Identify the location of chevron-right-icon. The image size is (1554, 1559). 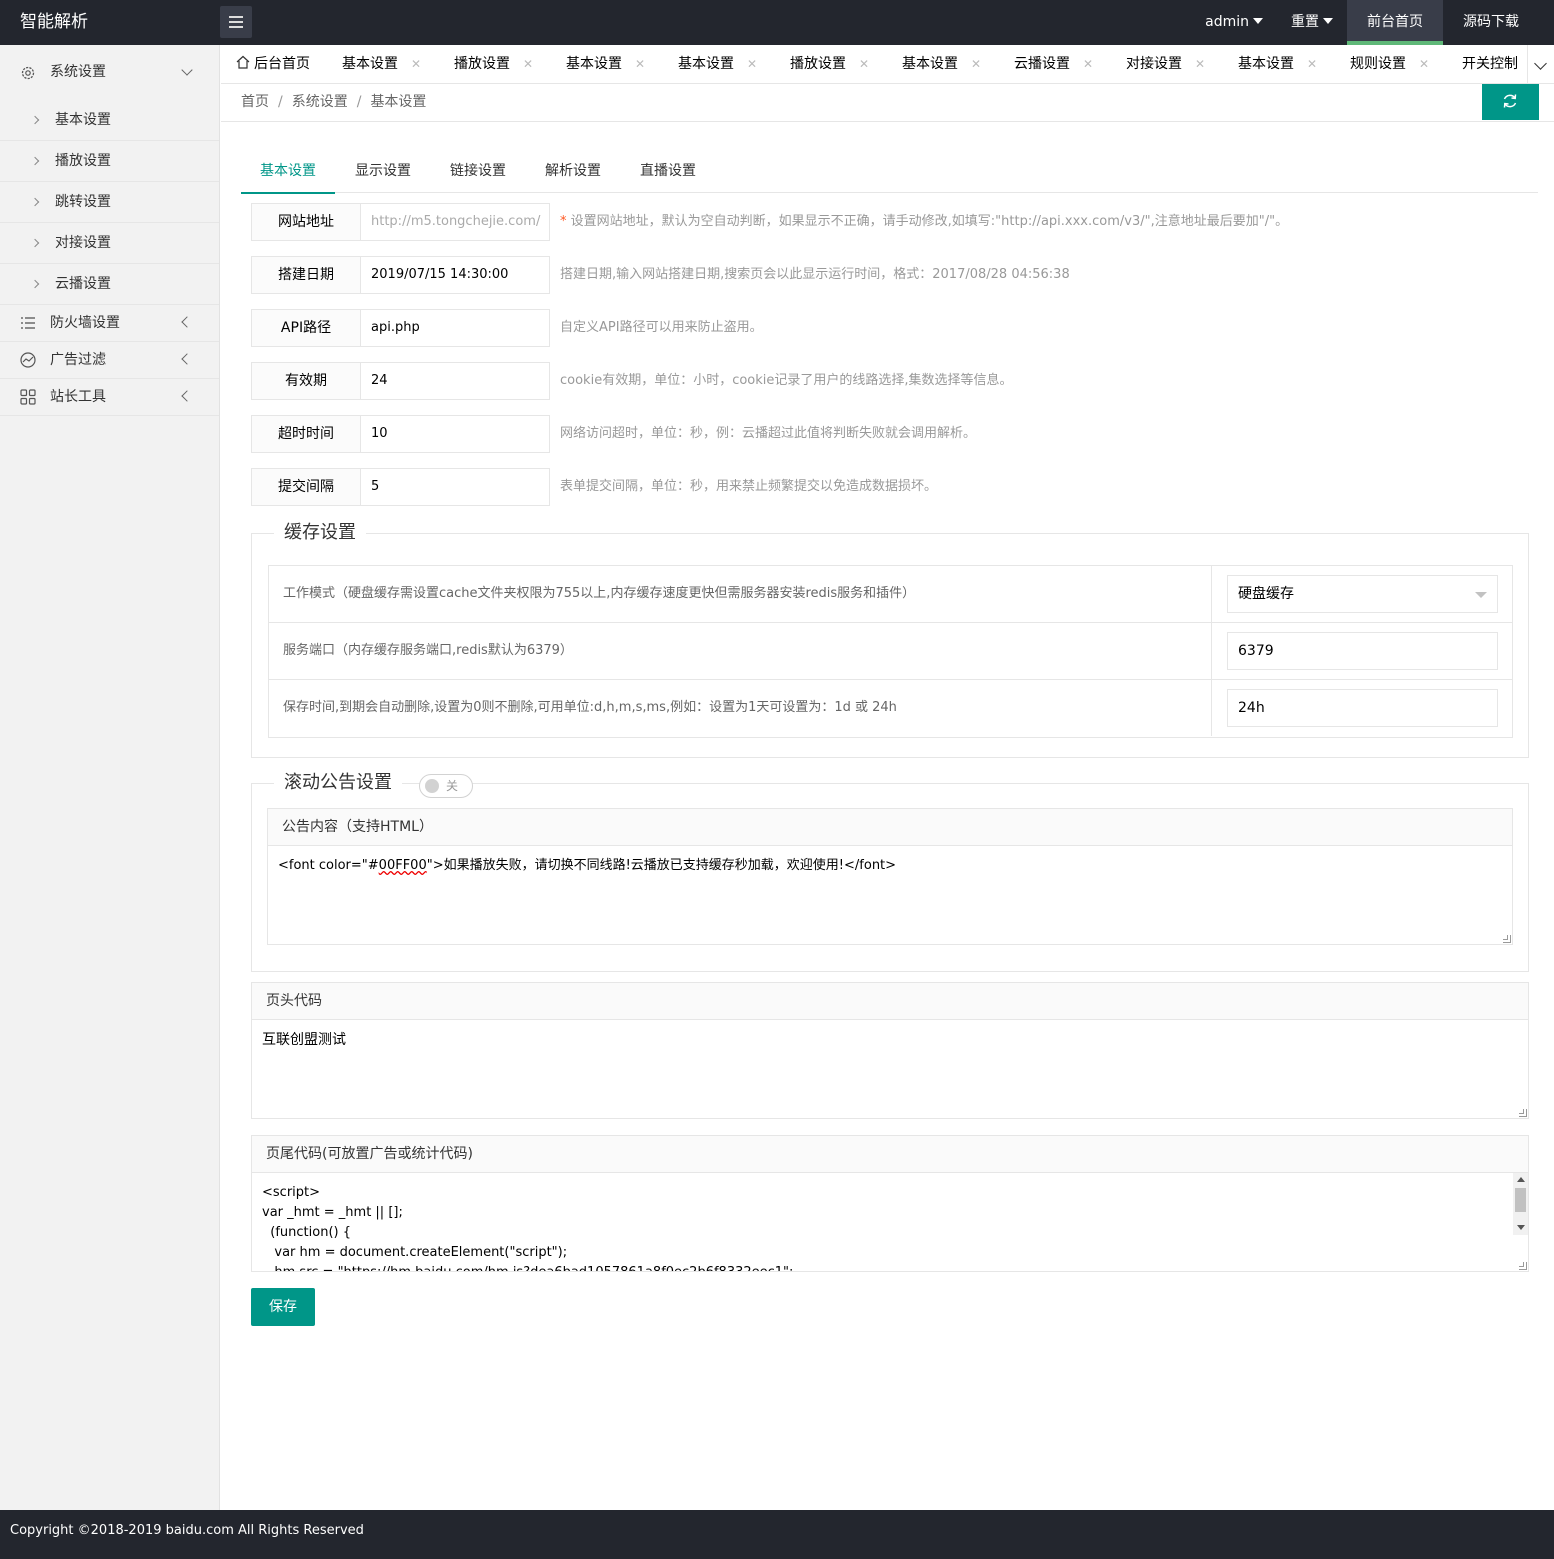
(35, 284).